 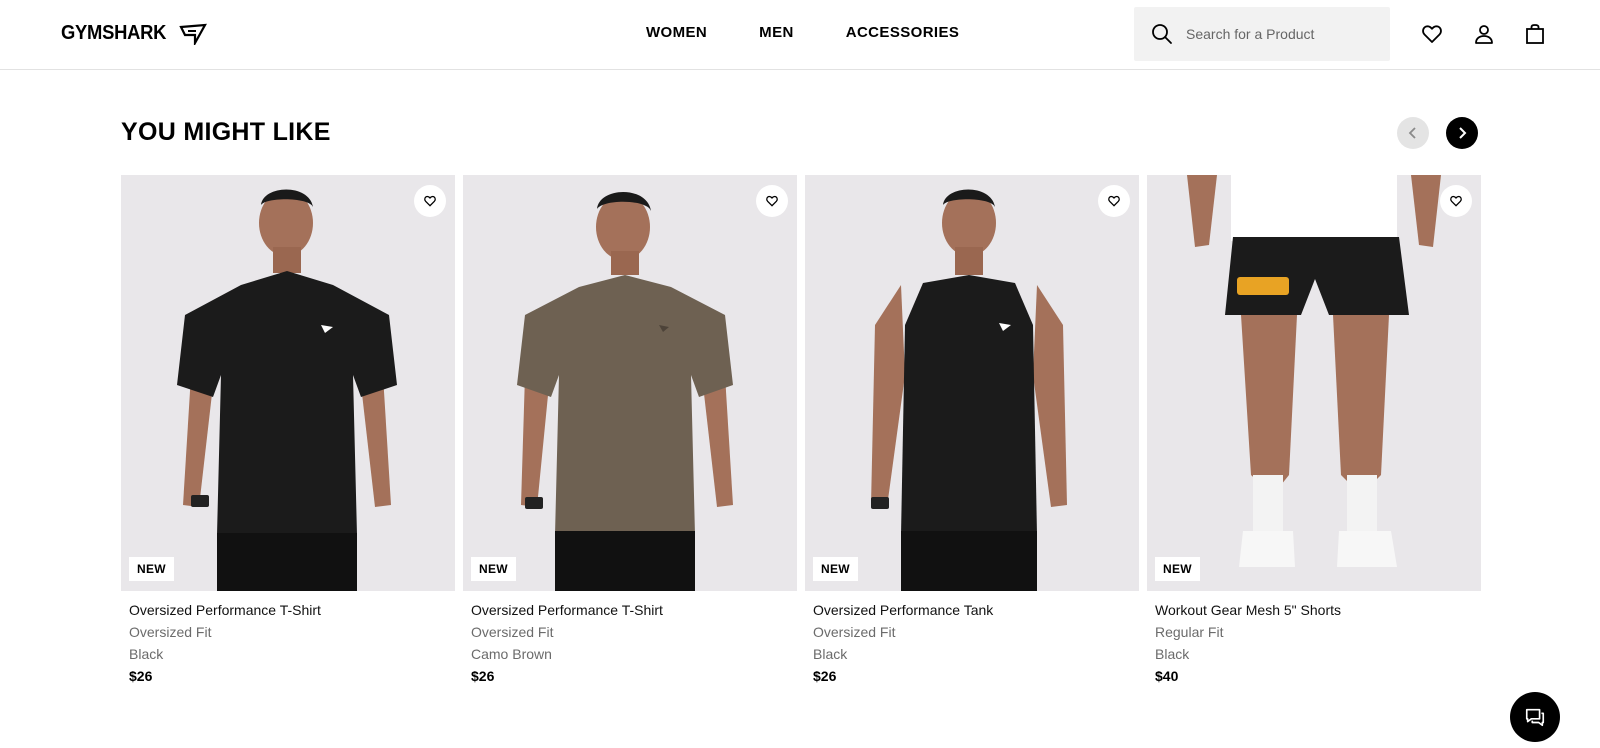 I want to click on product-price: $40, so click(x=1167, y=676).